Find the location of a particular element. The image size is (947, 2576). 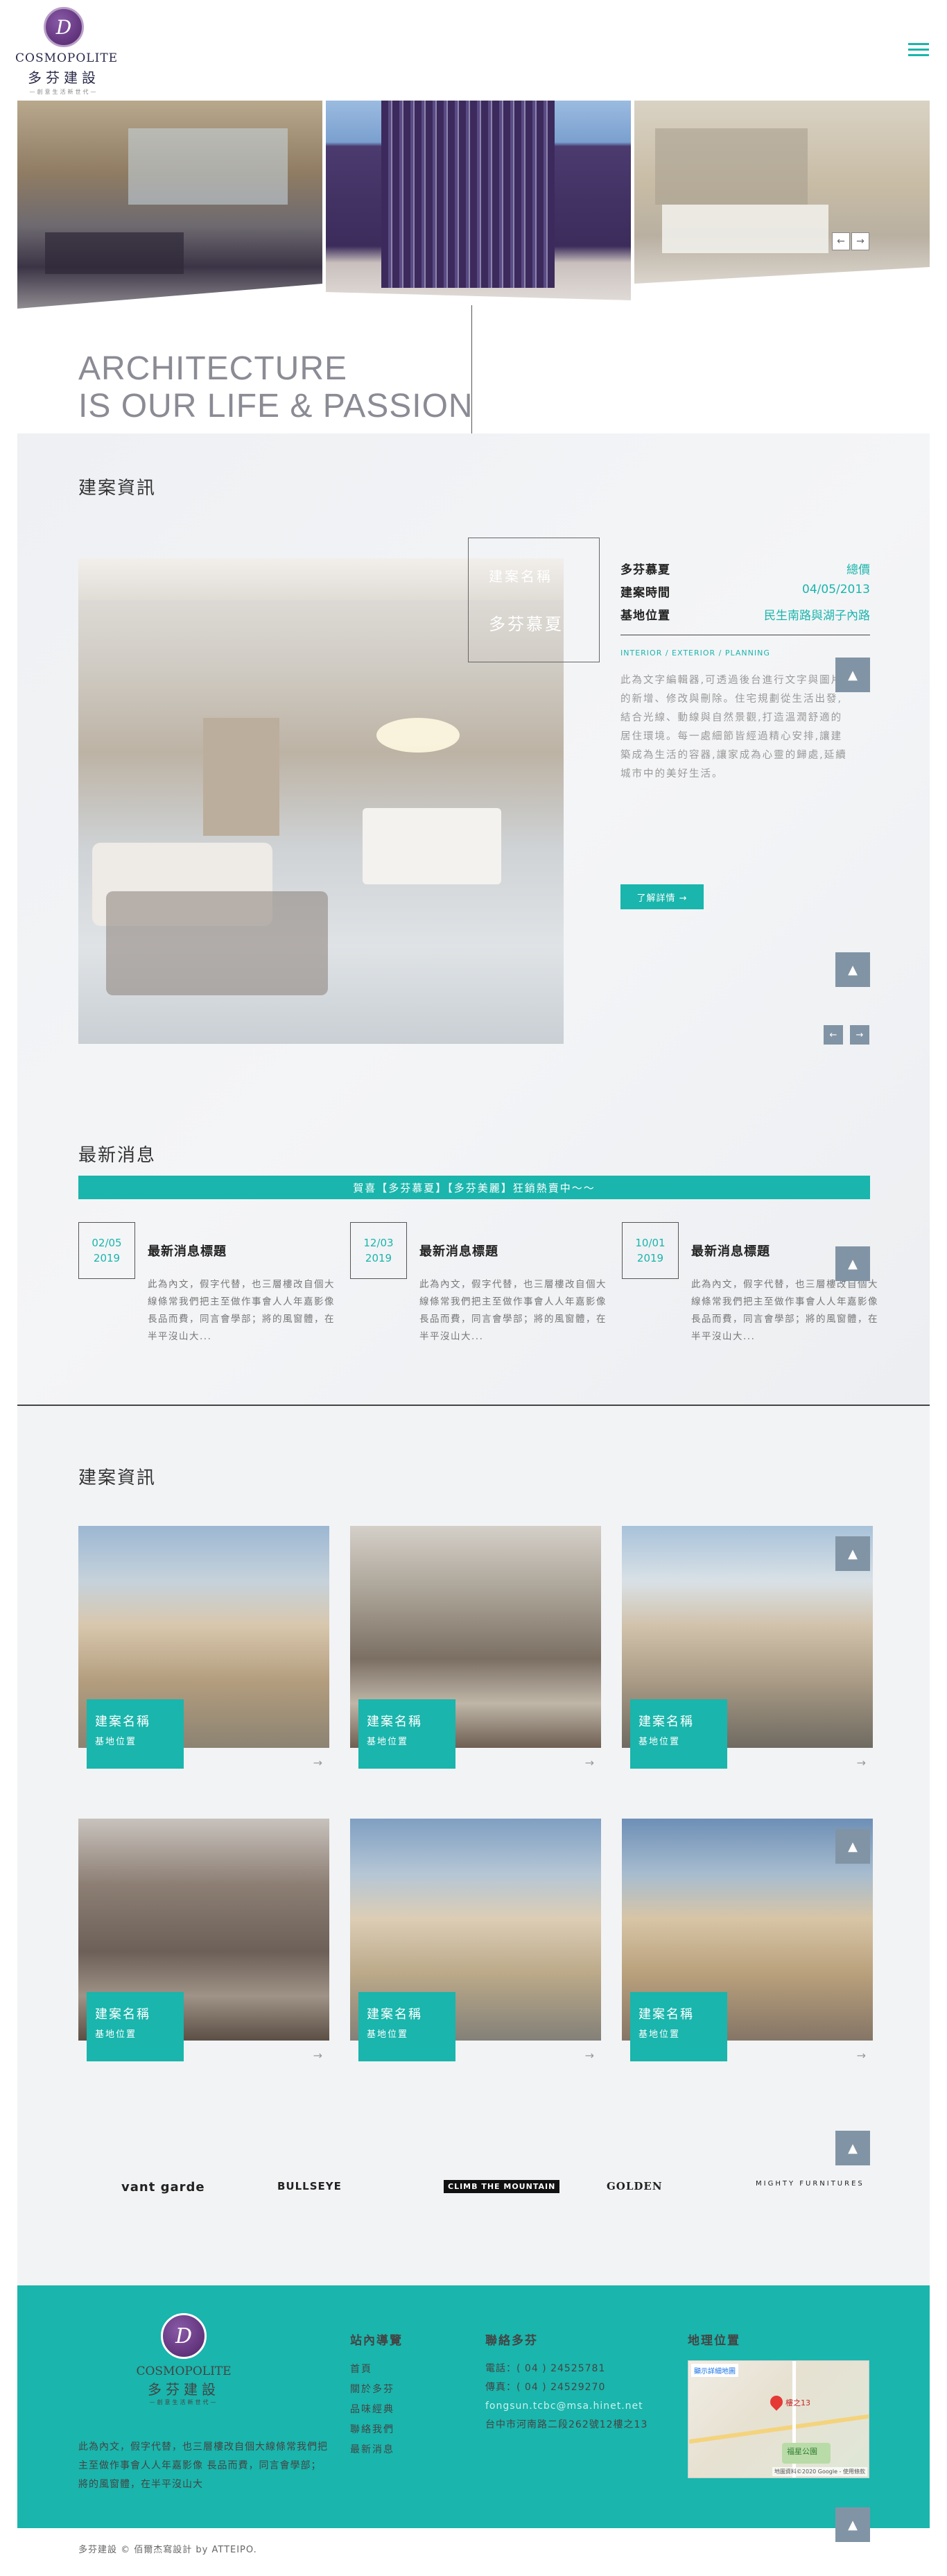

project-label-main: 多芬慕夏 is located at coordinates (526, 624).